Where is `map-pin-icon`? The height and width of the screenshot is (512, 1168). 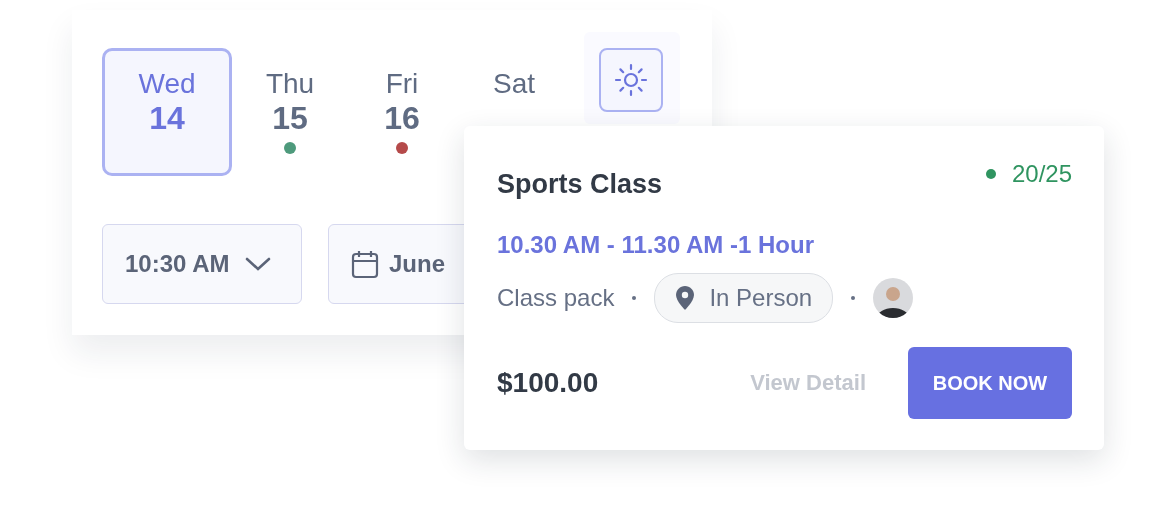 map-pin-icon is located at coordinates (685, 297).